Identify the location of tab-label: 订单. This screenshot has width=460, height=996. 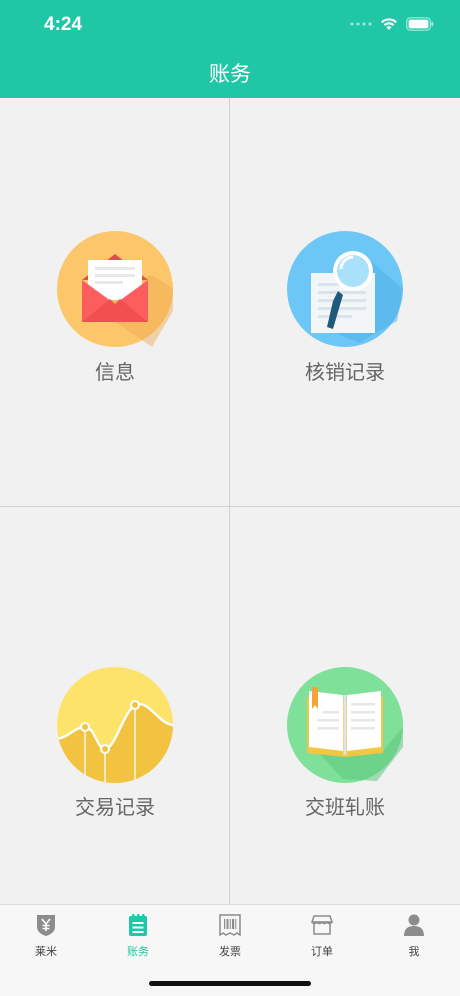
(322, 951).